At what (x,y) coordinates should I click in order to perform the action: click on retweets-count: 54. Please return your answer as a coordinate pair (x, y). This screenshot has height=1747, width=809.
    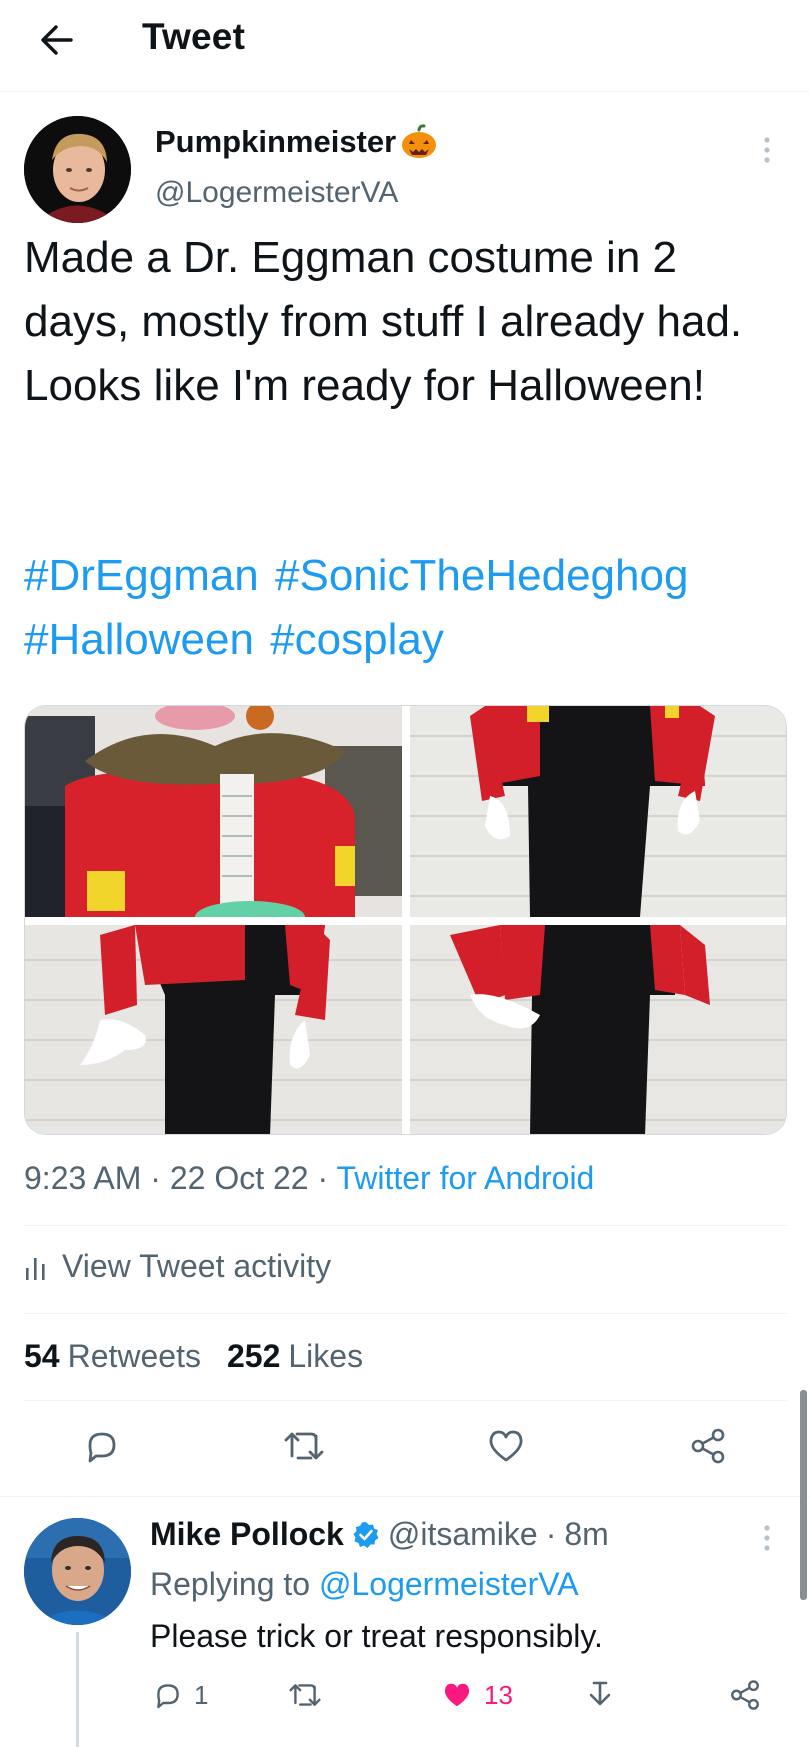
    Looking at the image, I should click on (42, 1356).